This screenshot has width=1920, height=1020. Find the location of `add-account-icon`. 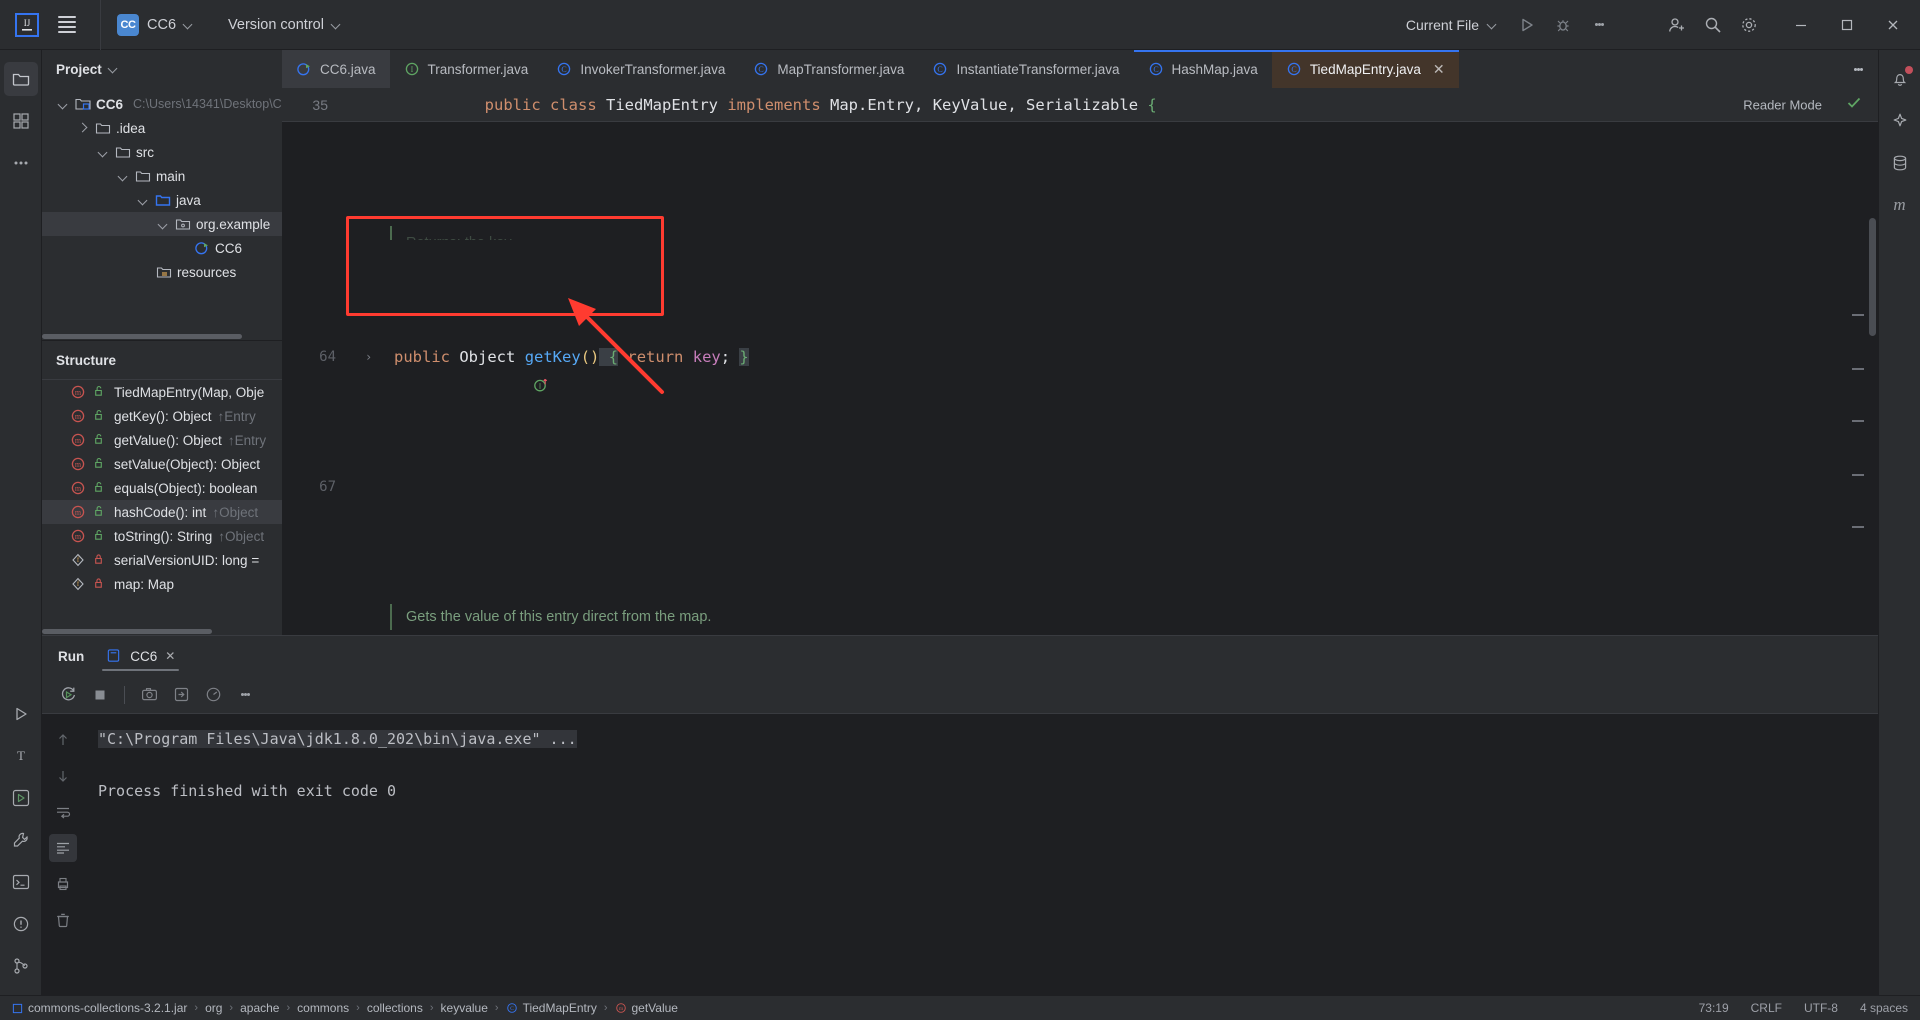

add-account-icon is located at coordinates (1677, 25).